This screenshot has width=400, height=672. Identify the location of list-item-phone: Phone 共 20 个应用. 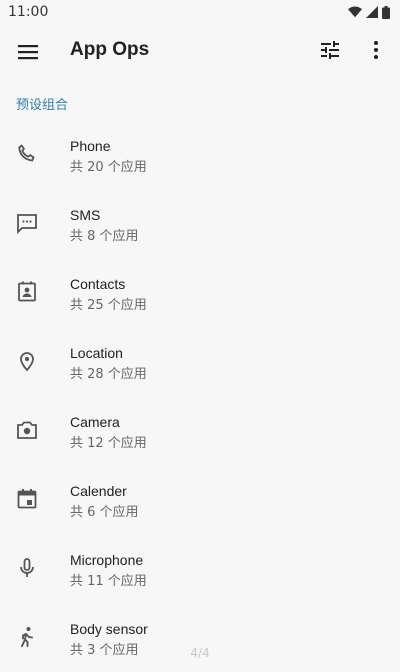
(200, 154).